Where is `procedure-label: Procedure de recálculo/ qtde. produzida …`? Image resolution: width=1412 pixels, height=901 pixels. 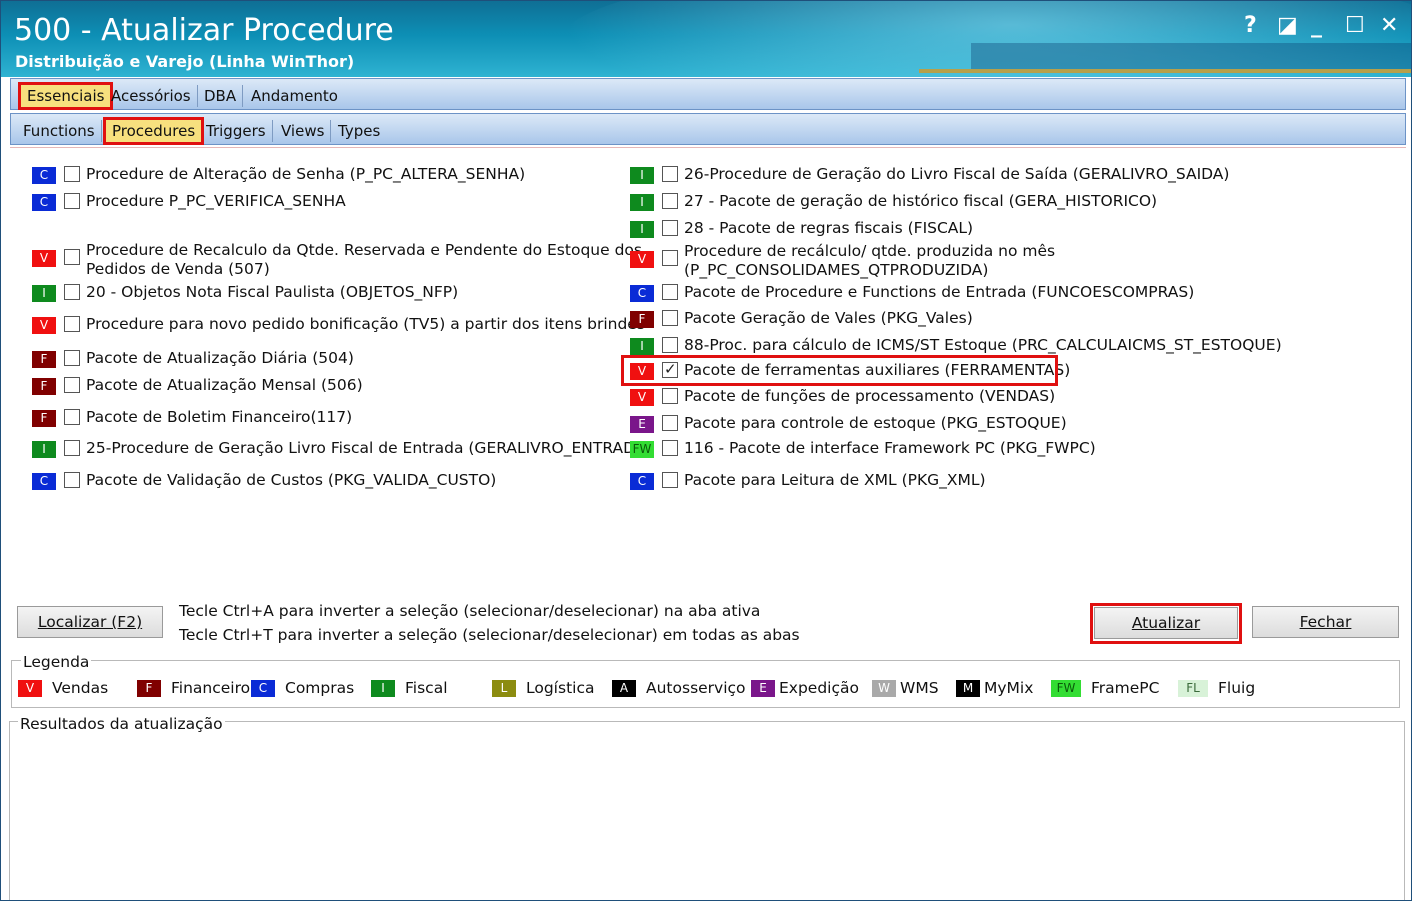
procedure-label: Procedure de recálculo/ qtde. produzida … is located at coordinates (870, 251).